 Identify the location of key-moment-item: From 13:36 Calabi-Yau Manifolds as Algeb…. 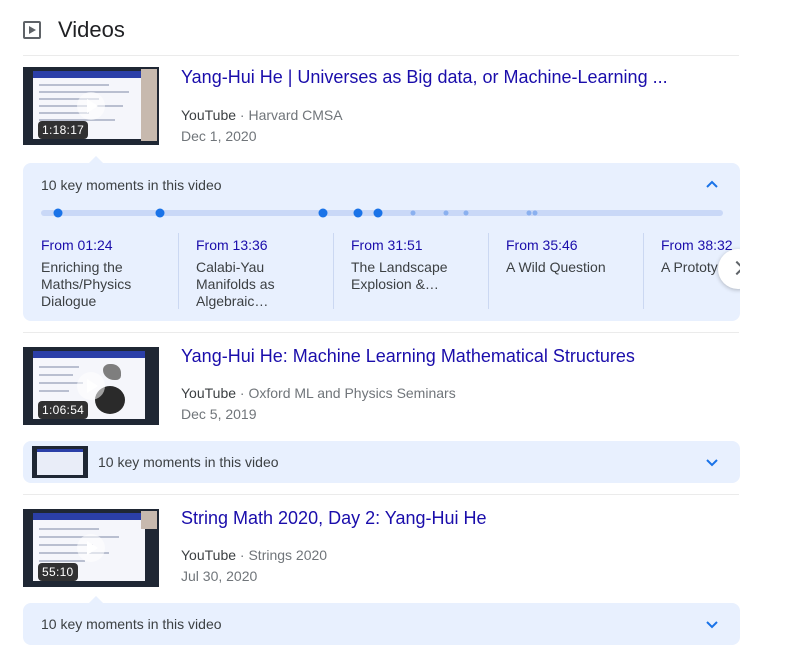
(255, 271).